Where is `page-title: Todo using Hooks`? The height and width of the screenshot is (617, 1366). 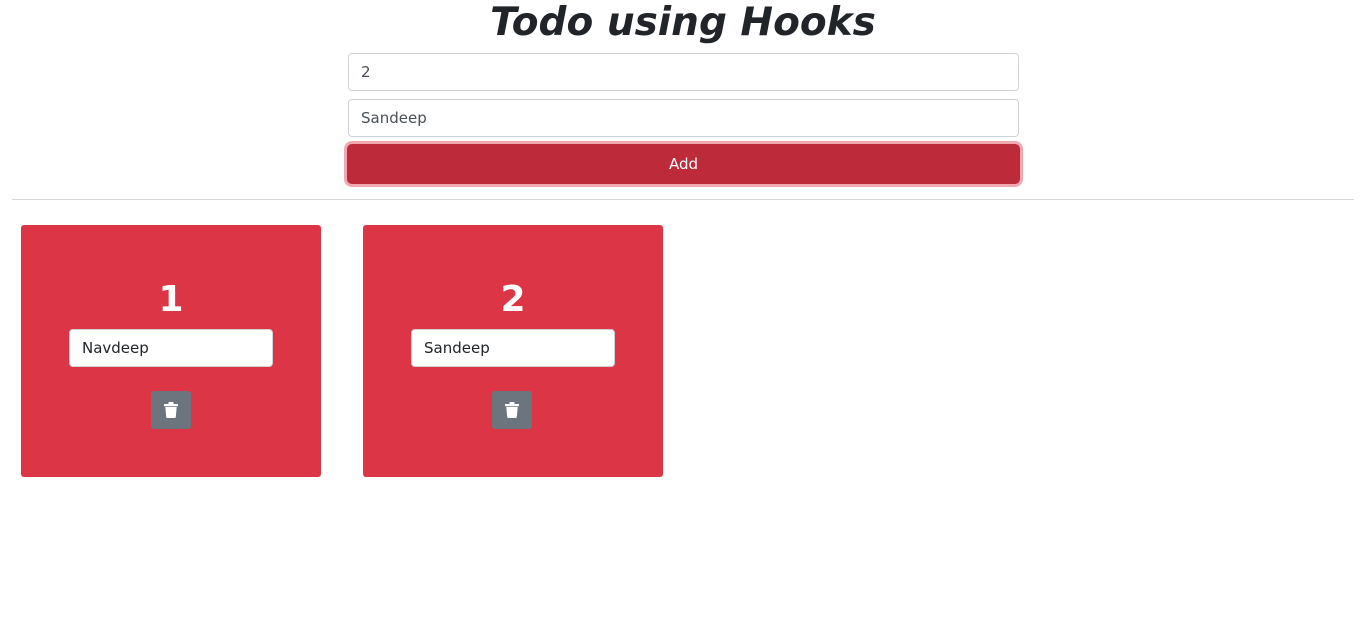
page-title: Todo using Hooks is located at coordinates (683, 22).